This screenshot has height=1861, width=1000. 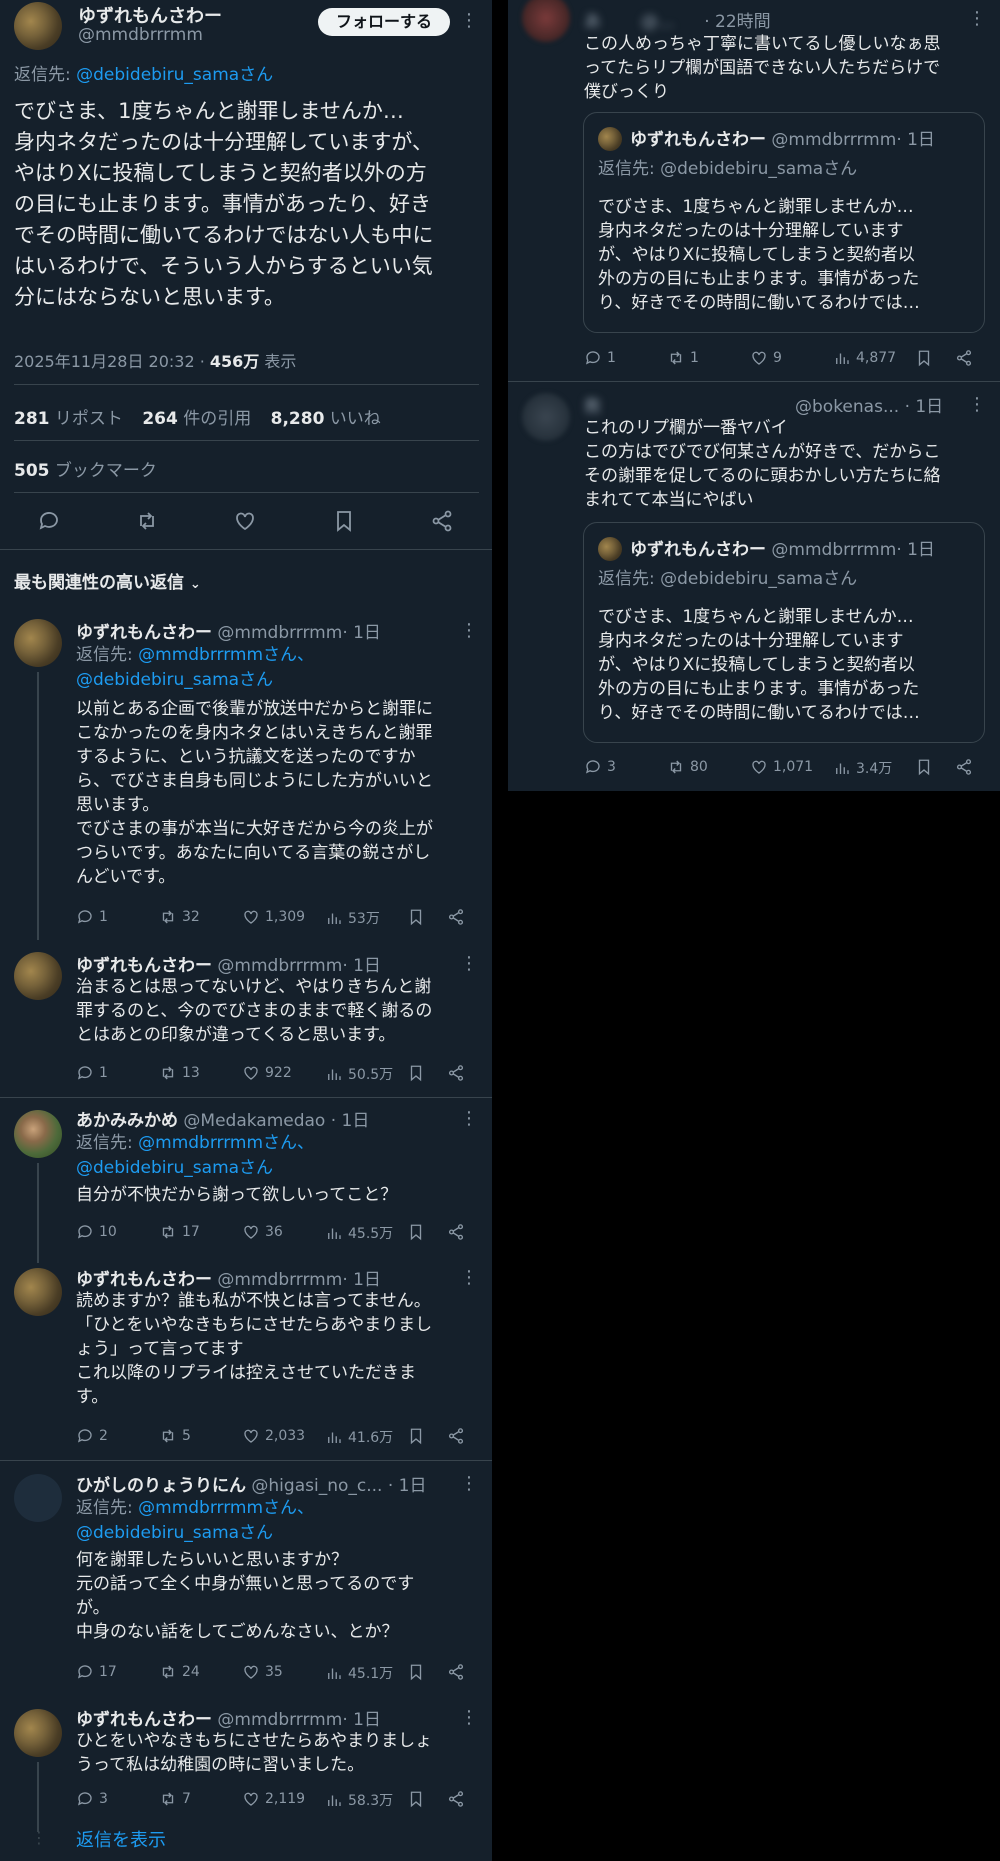 I want to click on quote-stat: 264 件の引用, so click(x=196, y=419).